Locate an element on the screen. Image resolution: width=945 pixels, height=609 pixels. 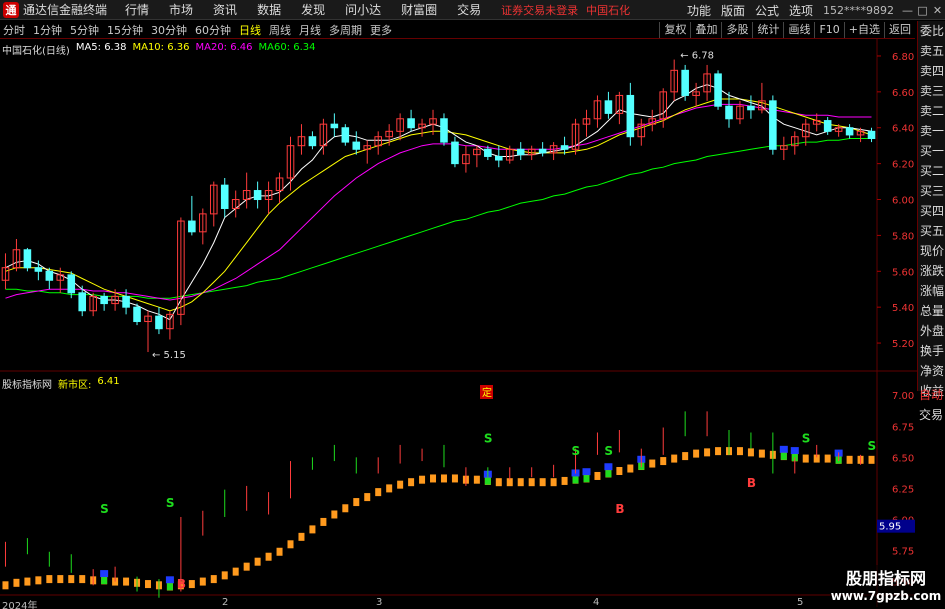
back-button: 返回 is located at coordinates (899, 30).